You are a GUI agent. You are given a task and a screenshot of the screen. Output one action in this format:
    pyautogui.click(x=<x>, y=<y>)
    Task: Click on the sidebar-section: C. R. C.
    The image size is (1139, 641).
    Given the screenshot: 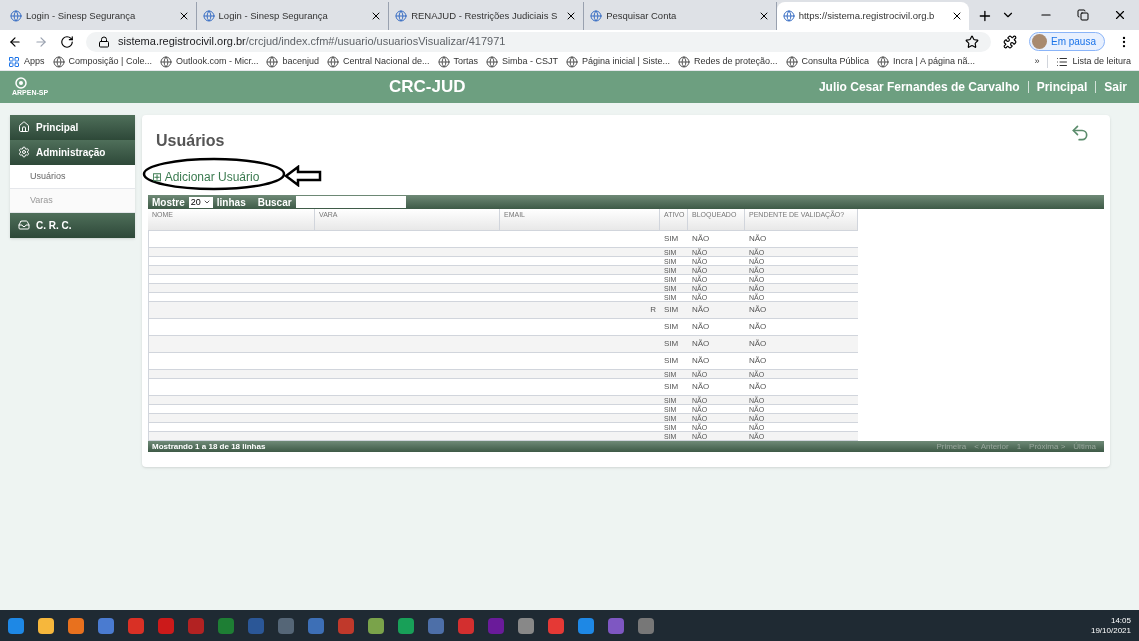 What is the action you would take?
    pyautogui.click(x=72, y=225)
    